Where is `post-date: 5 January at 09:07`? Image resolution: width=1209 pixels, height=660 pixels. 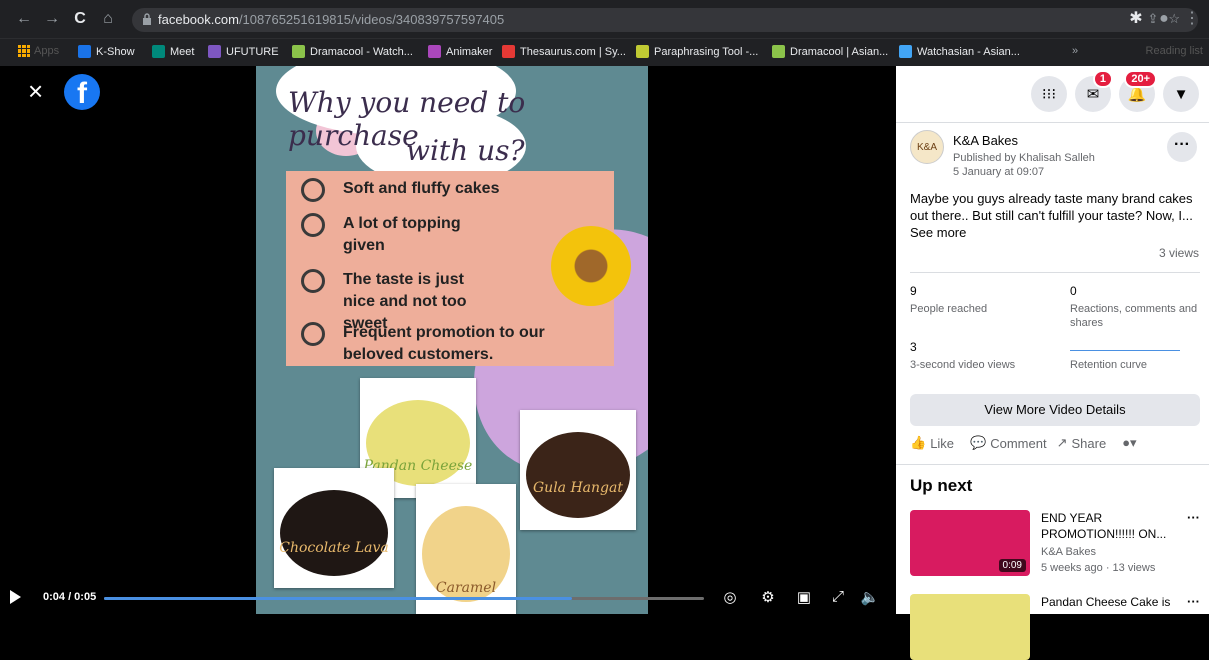
post-date: 5 January at 09:07 is located at coordinates (998, 172).